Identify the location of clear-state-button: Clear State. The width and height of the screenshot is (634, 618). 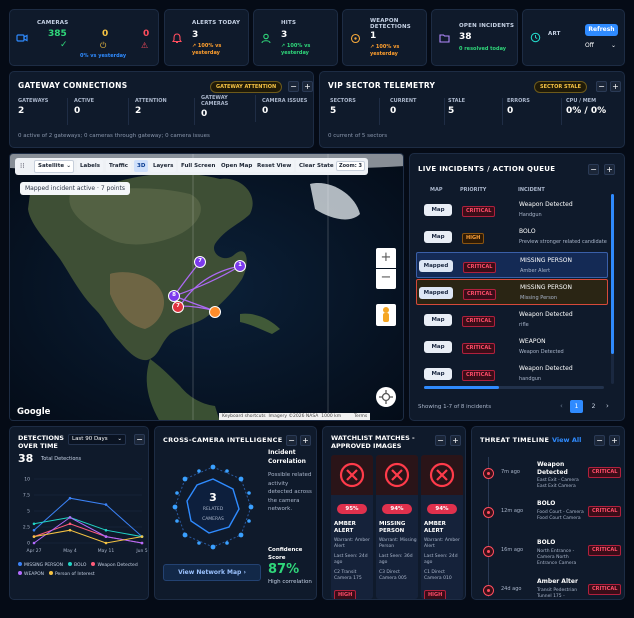
(316, 166).